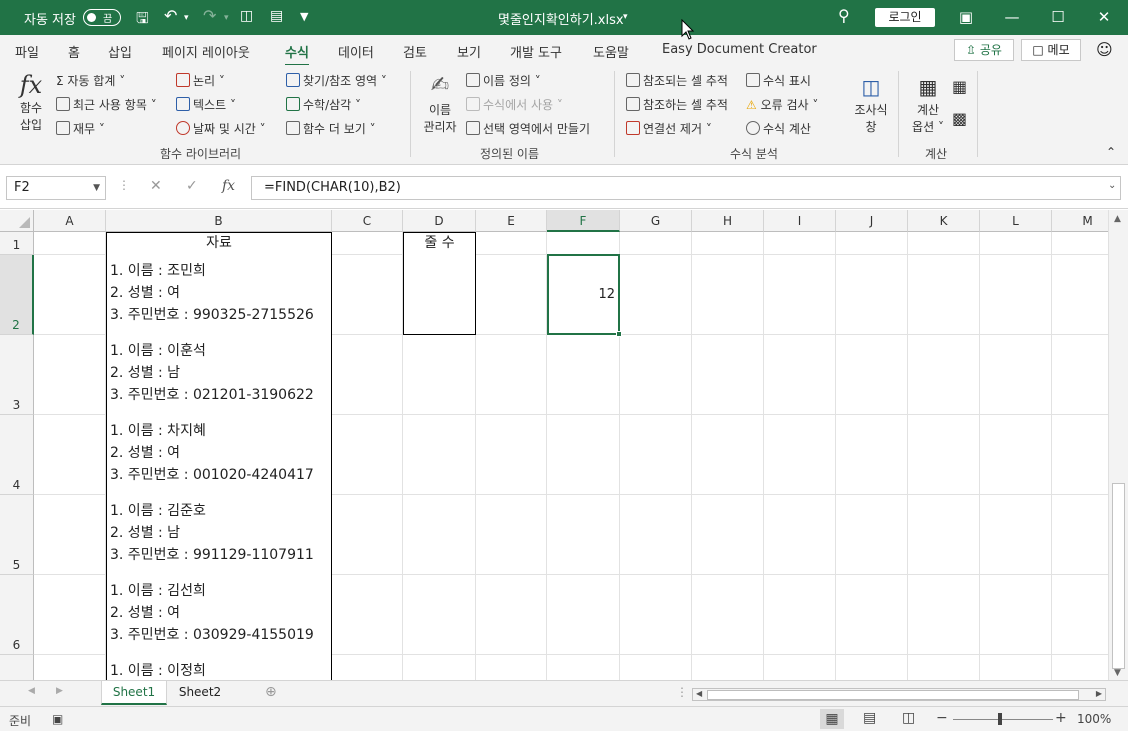  What do you see at coordinates (739, 49) in the screenshot?
I see `tab-easy-document-creator: Easy Document Creator` at bounding box center [739, 49].